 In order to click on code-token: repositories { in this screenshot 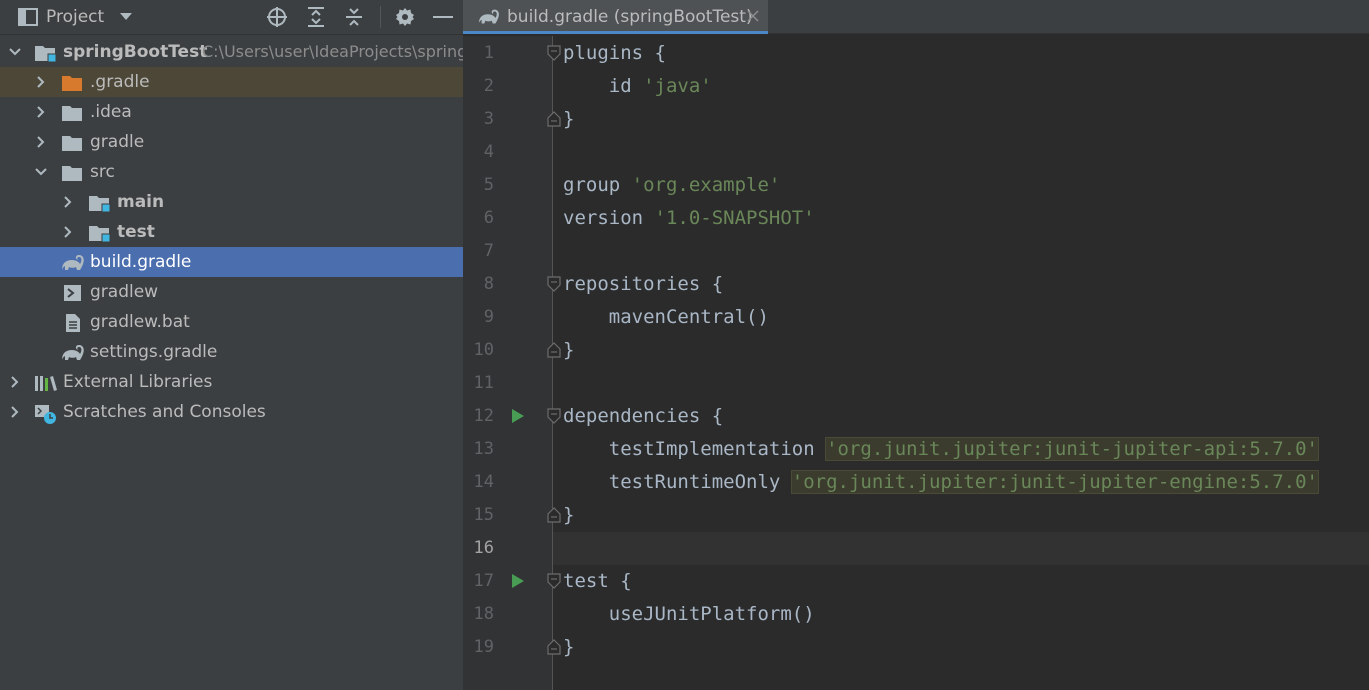, I will do `click(643, 284)`.